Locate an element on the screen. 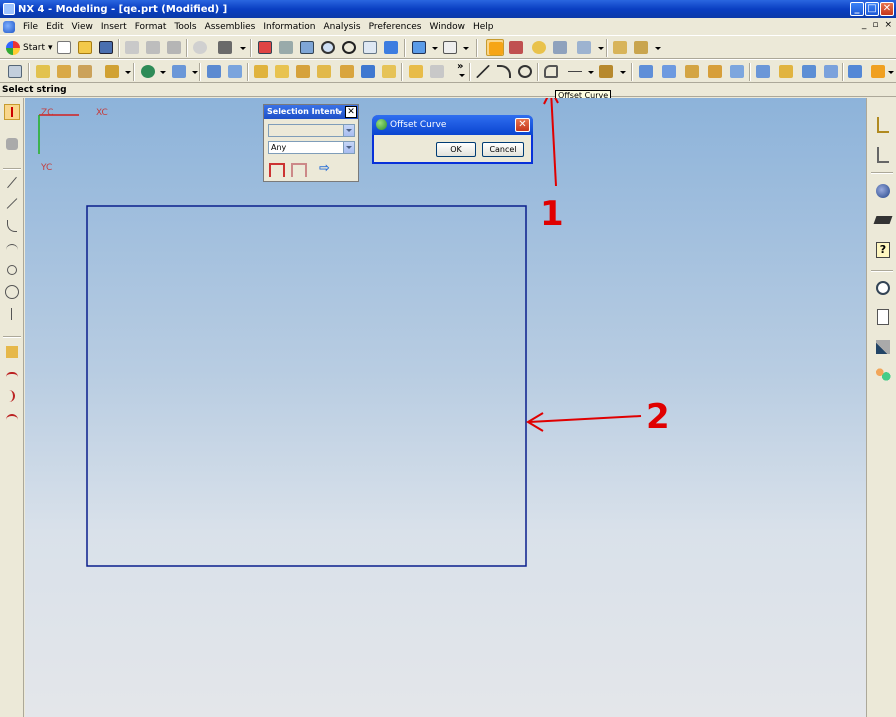  doc-close-button: × is located at coordinates (888, 25).